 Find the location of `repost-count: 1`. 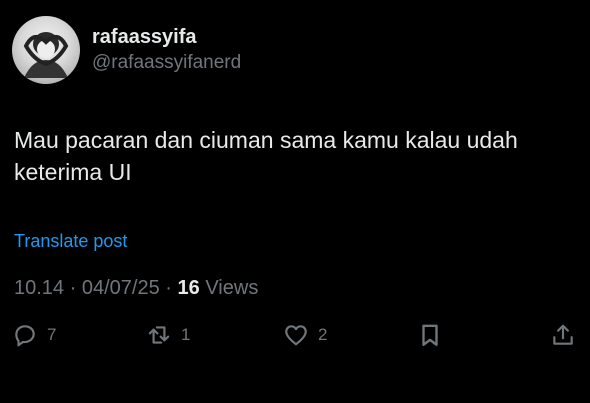

repost-count: 1 is located at coordinates (186, 334).